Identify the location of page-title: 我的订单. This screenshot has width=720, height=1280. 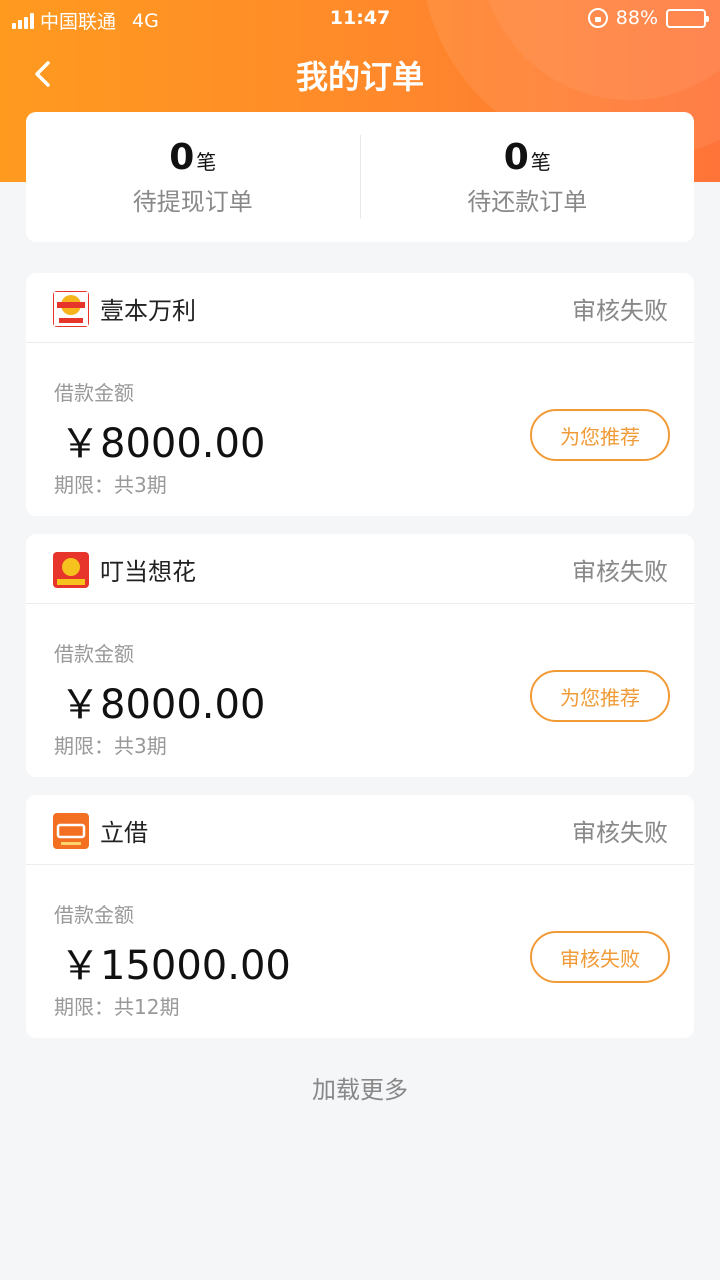
(359, 77).